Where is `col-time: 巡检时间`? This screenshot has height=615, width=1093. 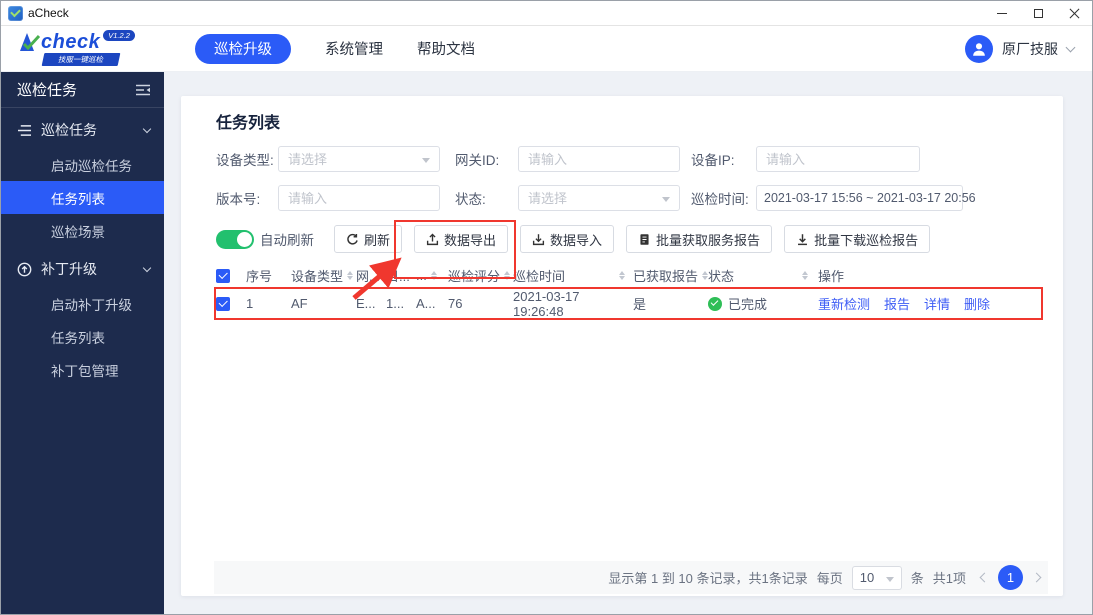
col-time: 巡检时间 is located at coordinates (573, 275).